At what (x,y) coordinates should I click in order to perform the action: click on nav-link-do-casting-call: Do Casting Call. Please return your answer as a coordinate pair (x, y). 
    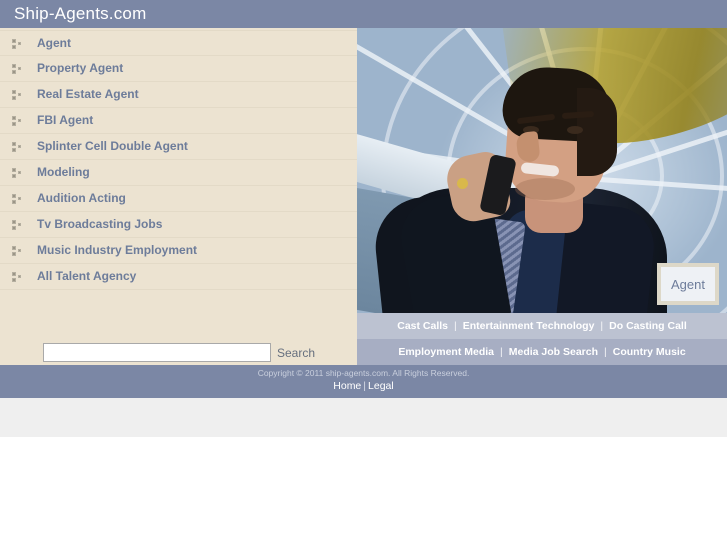
    Looking at the image, I should click on (648, 326).